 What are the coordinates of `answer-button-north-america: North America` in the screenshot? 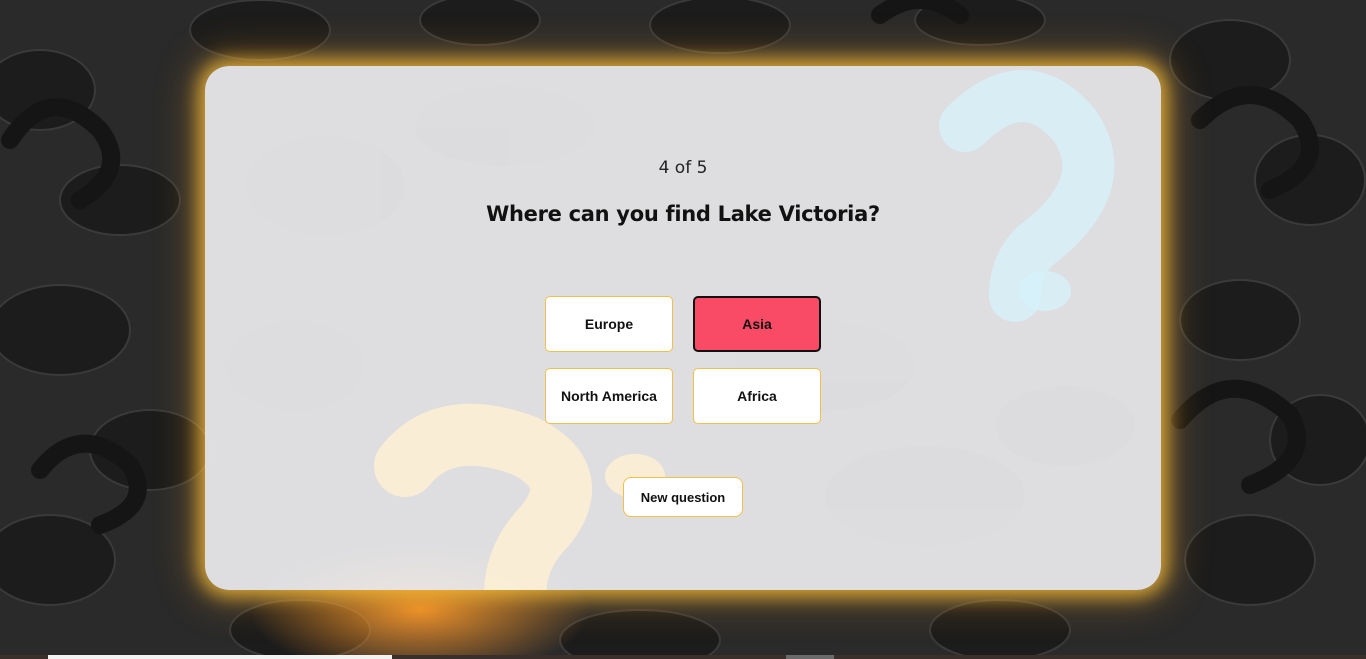 It's located at (609, 396).